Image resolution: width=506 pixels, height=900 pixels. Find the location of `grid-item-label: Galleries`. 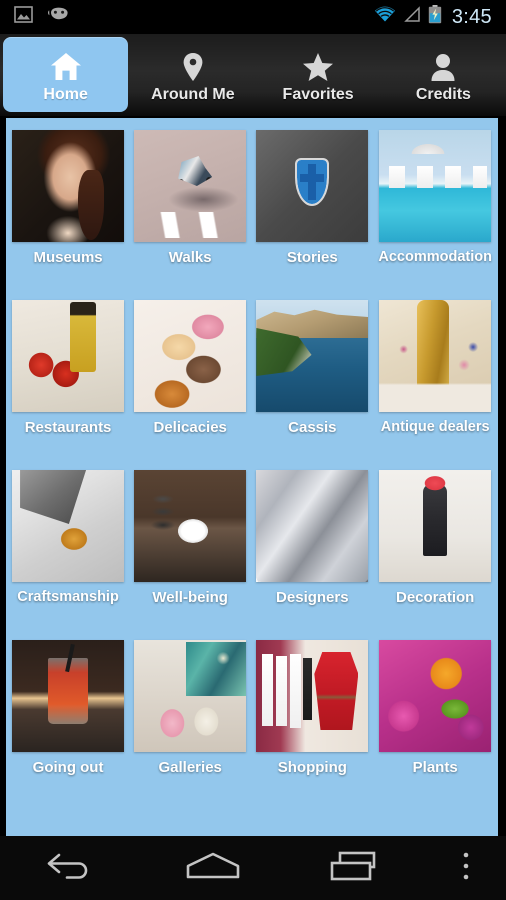

grid-item-label: Galleries is located at coordinates (190, 767).